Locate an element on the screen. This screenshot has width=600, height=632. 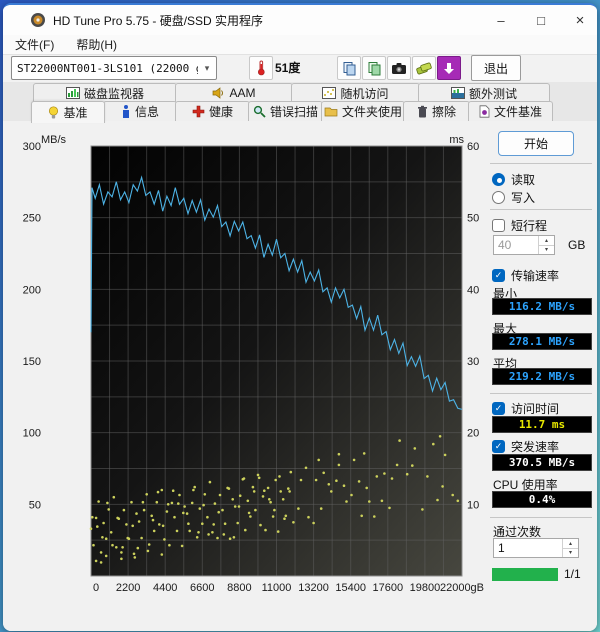
svg-text: 17600 is located at coordinates (388, 588).